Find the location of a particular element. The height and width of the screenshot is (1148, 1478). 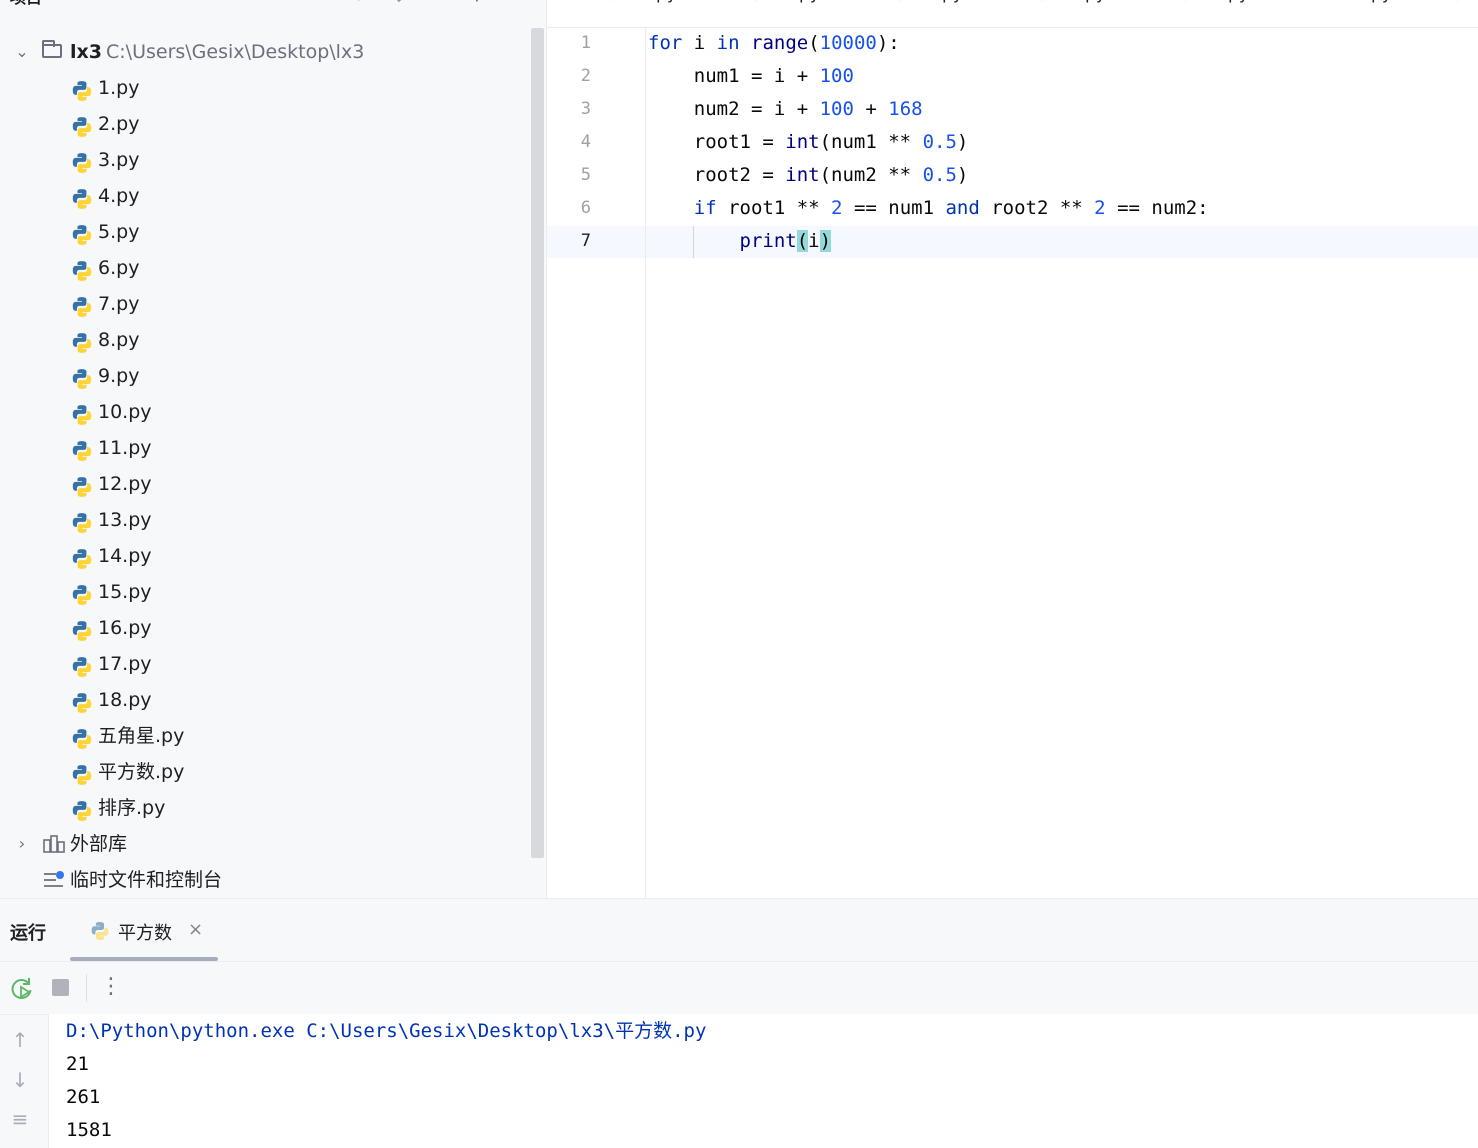

editor-tab-label: 14.py is located at coordinates (1225, 2).